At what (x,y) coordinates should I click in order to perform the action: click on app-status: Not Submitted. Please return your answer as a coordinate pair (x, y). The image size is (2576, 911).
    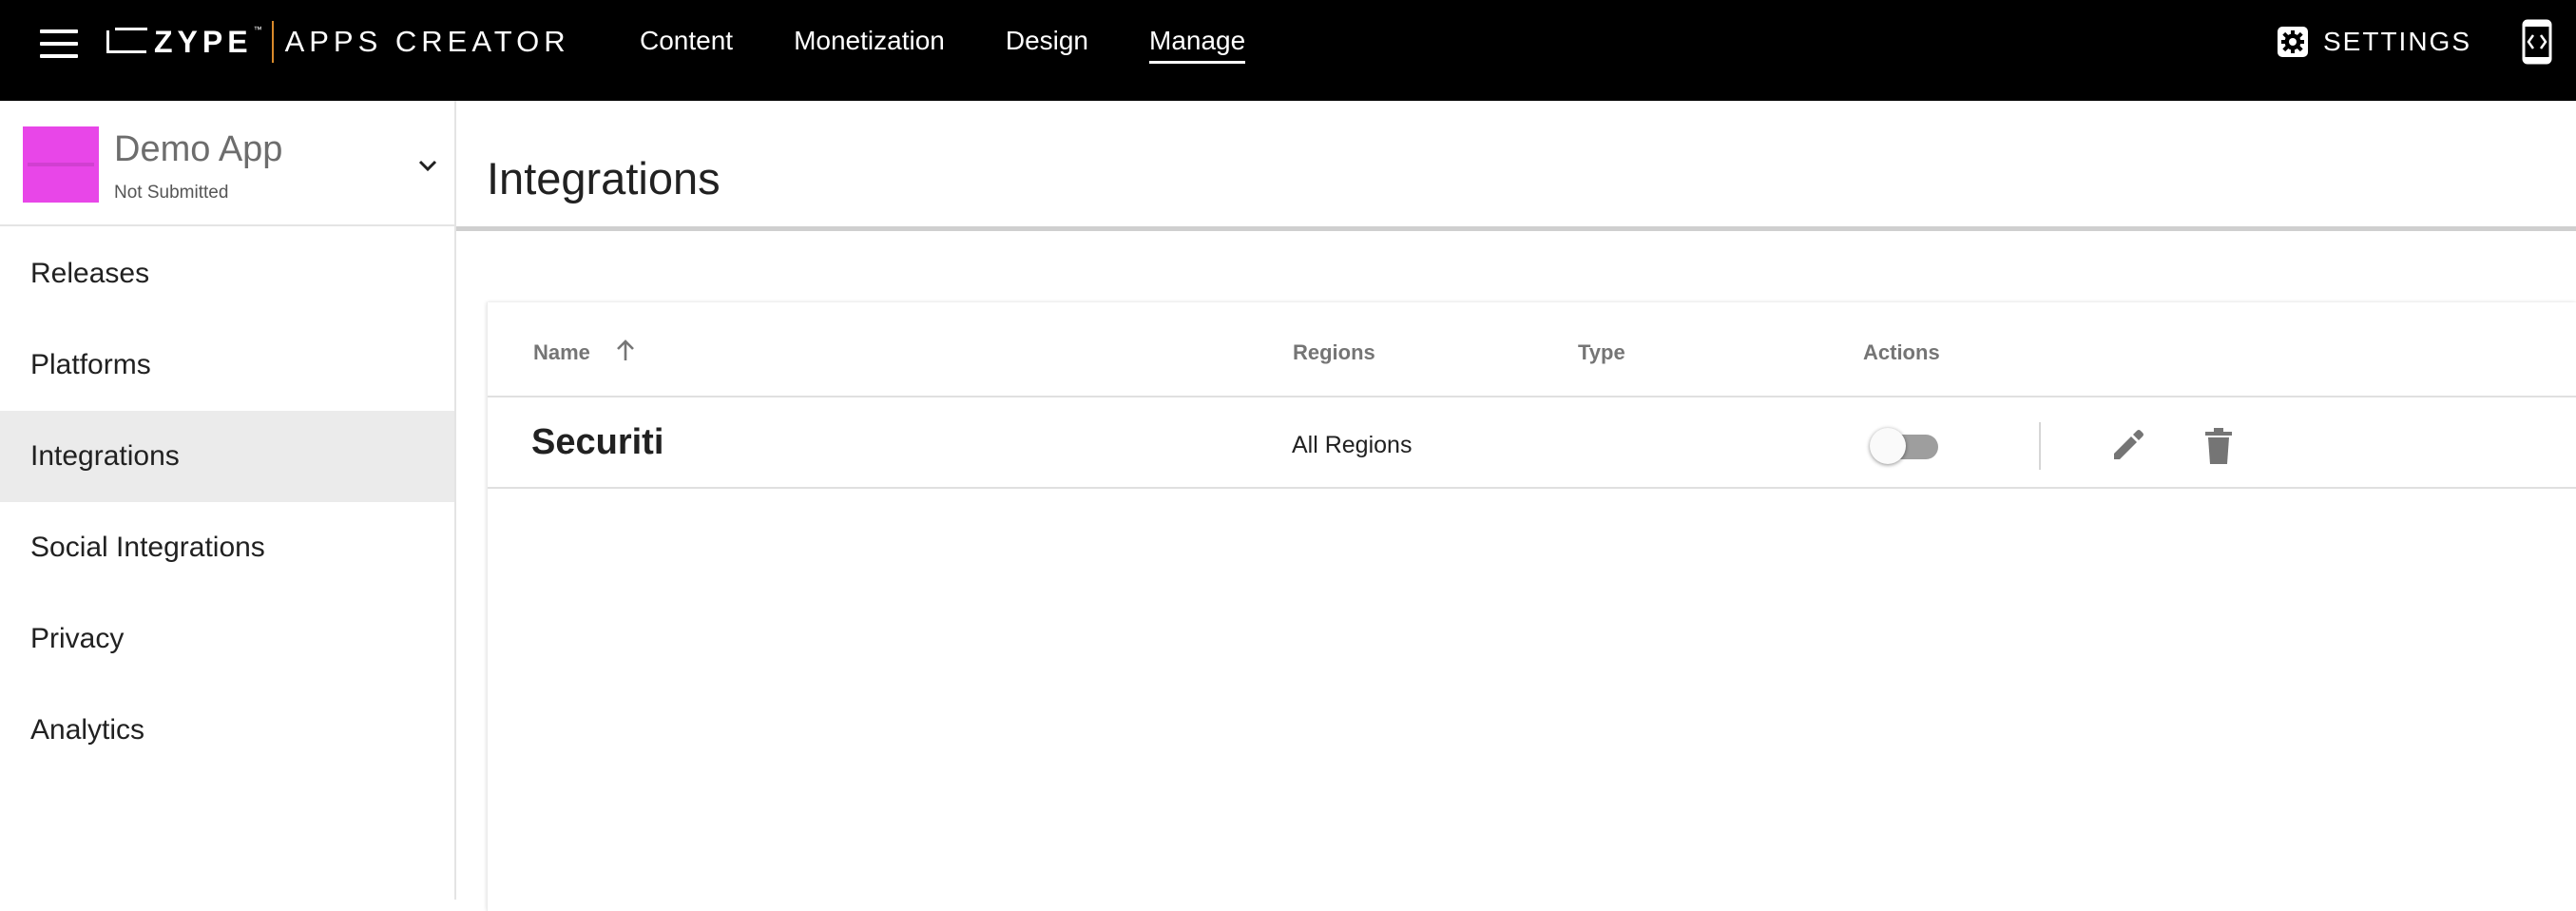
    Looking at the image, I should click on (172, 193).